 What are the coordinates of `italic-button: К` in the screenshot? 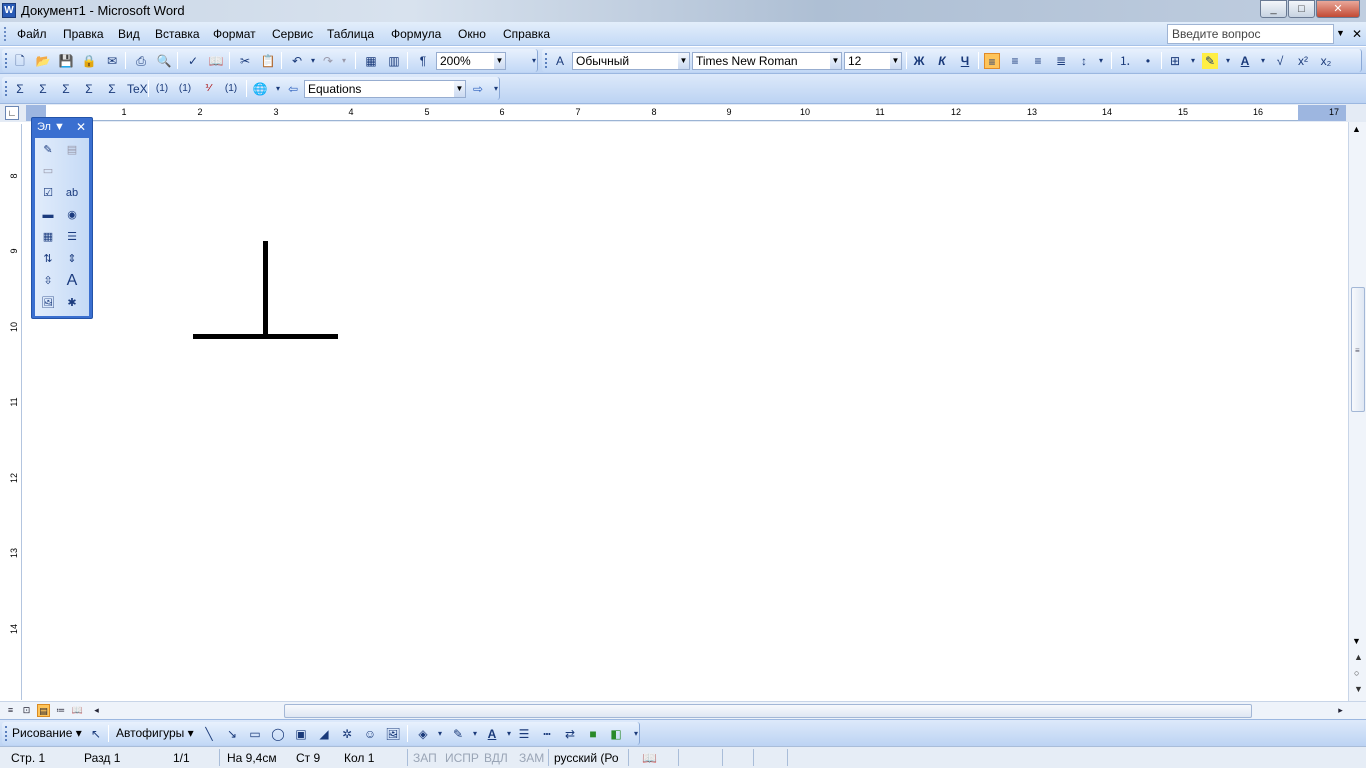 It's located at (942, 61).